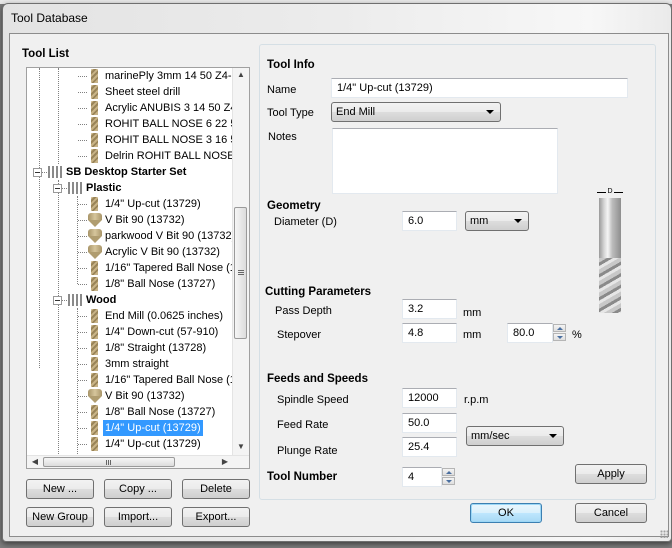 The height and width of the screenshot is (548, 672). Describe the element at coordinates (429, 423) in the screenshot. I see `feed-rate-input` at that location.